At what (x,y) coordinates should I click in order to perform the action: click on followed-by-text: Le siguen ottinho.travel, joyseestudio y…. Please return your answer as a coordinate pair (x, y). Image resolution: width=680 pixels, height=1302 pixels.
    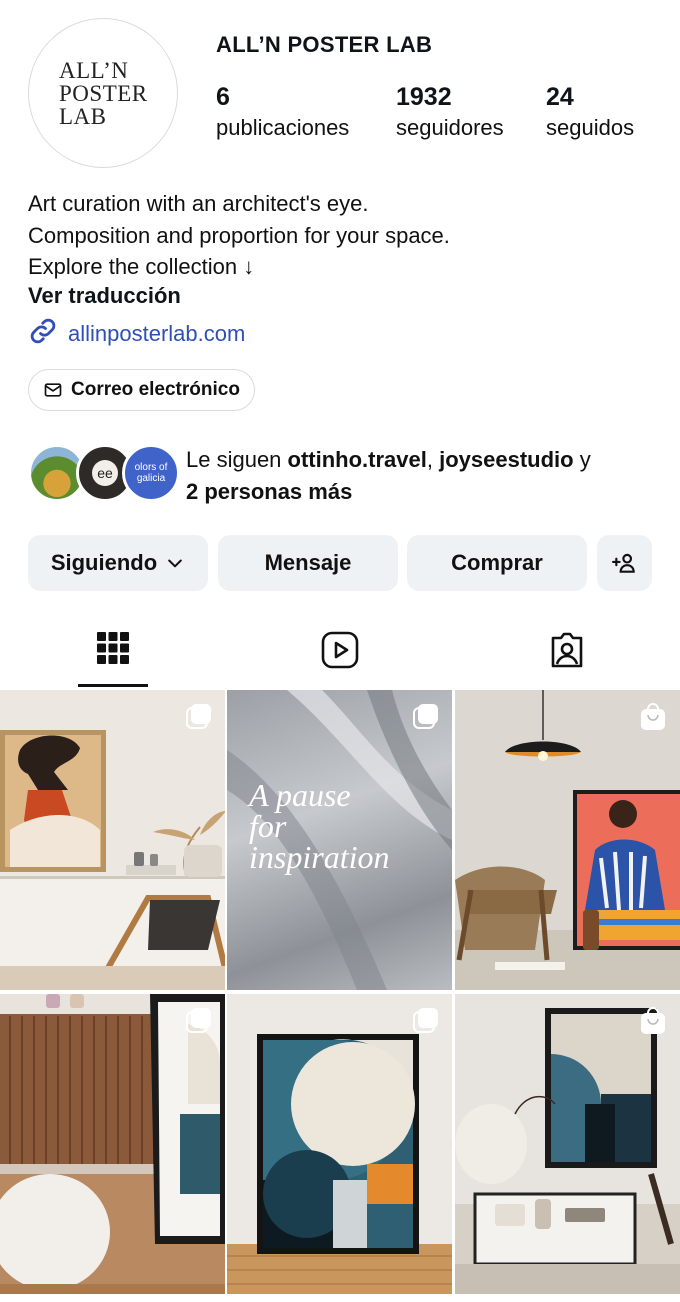
    Looking at the image, I should click on (426, 476).